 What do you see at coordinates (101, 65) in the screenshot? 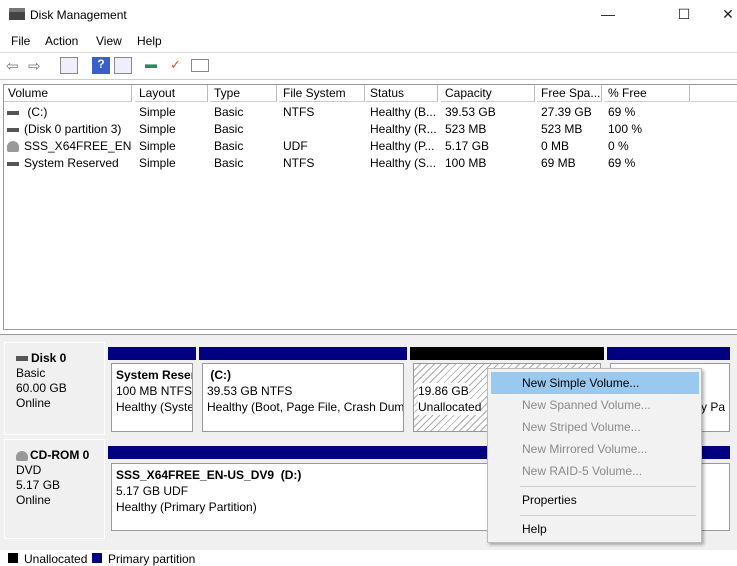
I see `help-icon: ?` at bounding box center [101, 65].